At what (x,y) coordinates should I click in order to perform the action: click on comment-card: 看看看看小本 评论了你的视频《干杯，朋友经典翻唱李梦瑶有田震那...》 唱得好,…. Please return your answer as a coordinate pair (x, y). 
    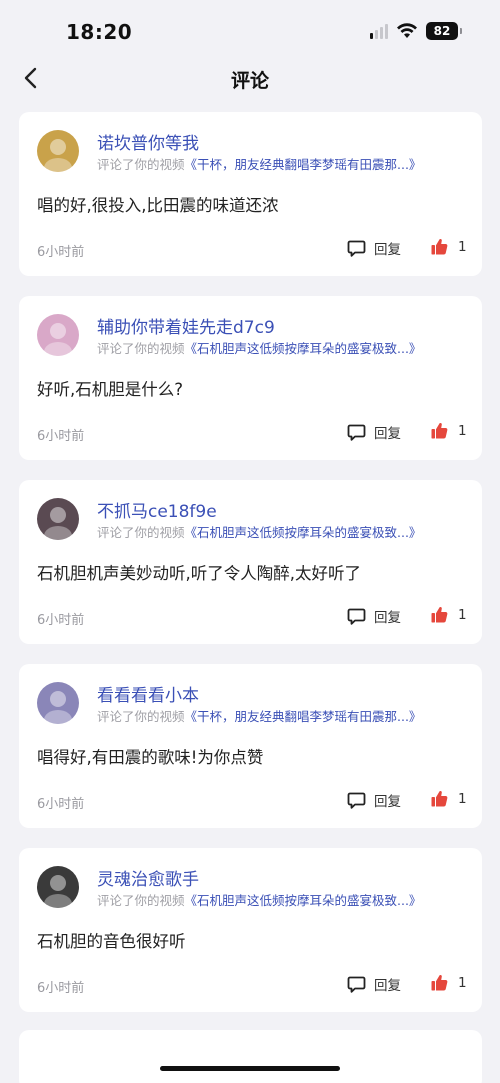
    Looking at the image, I should click on (250, 746).